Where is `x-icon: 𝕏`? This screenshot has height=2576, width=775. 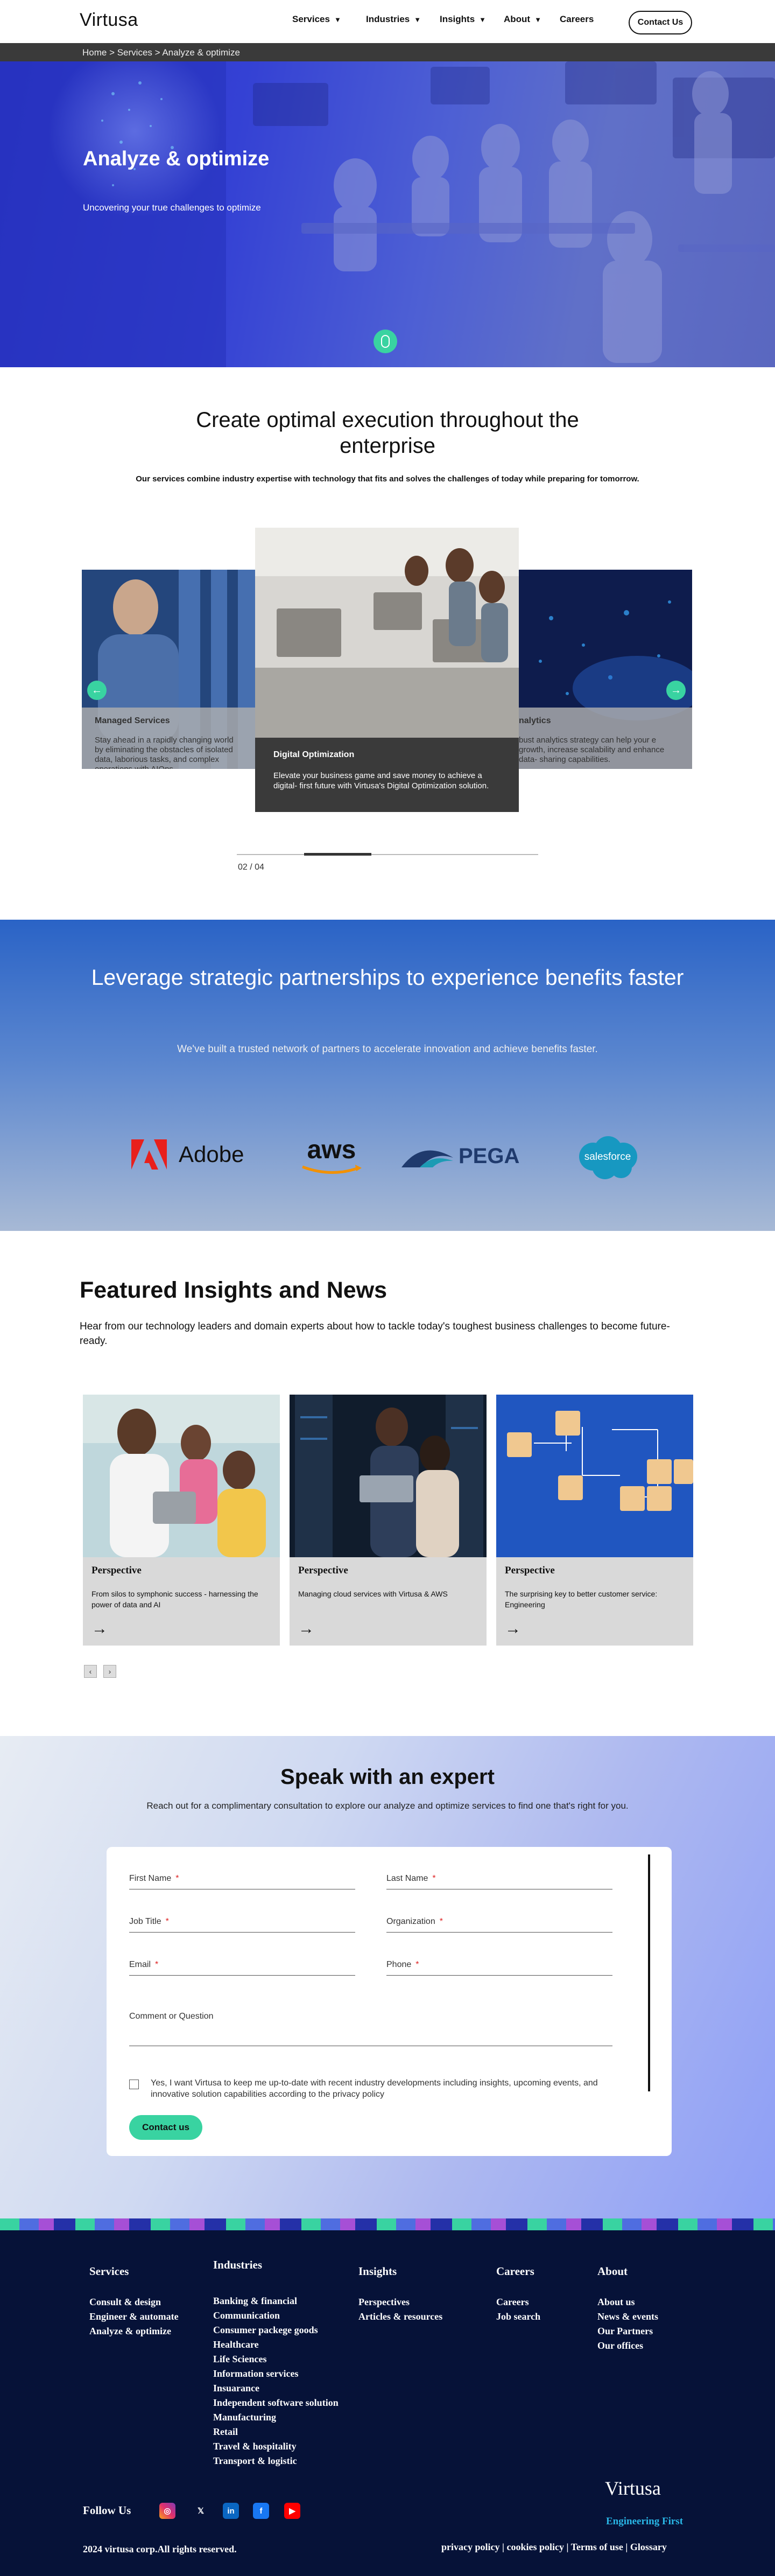
x-icon: 𝕏 is located at coordinates (201, 2511).